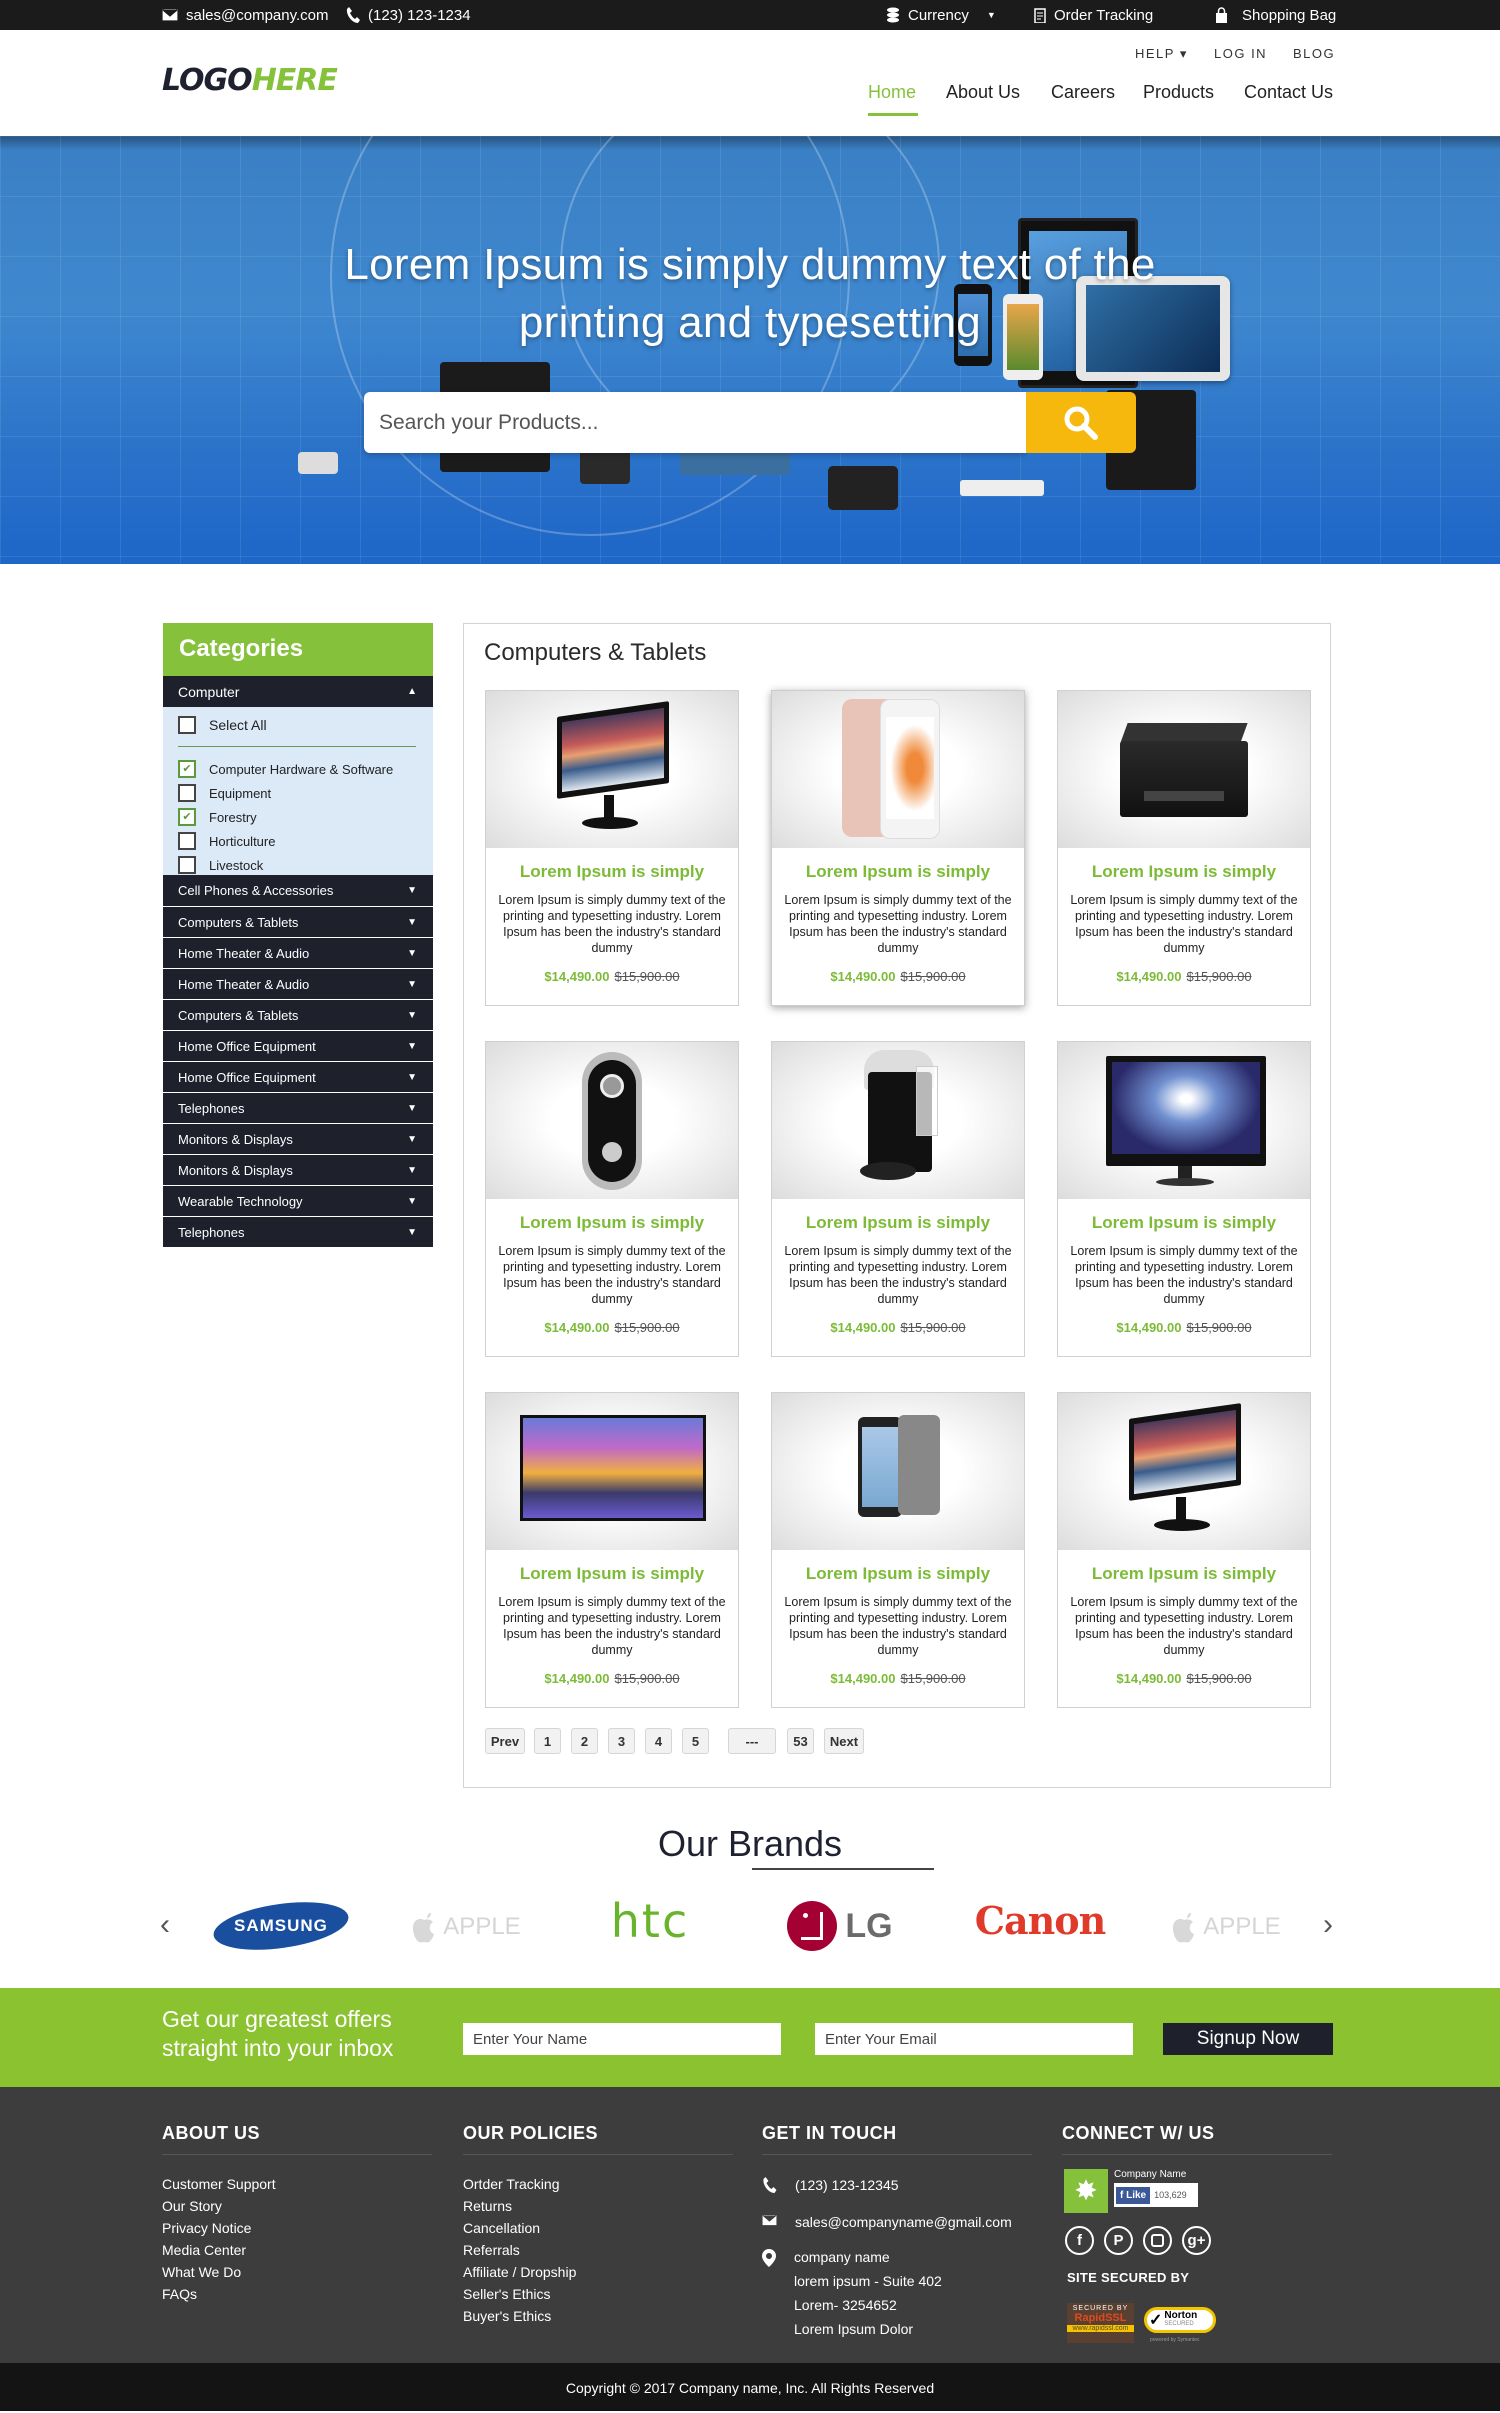  What do you see at coordinates (297, 2272) in the screenshot?
I see `footer-link: What We Do` at bounding box center [297, 2272].